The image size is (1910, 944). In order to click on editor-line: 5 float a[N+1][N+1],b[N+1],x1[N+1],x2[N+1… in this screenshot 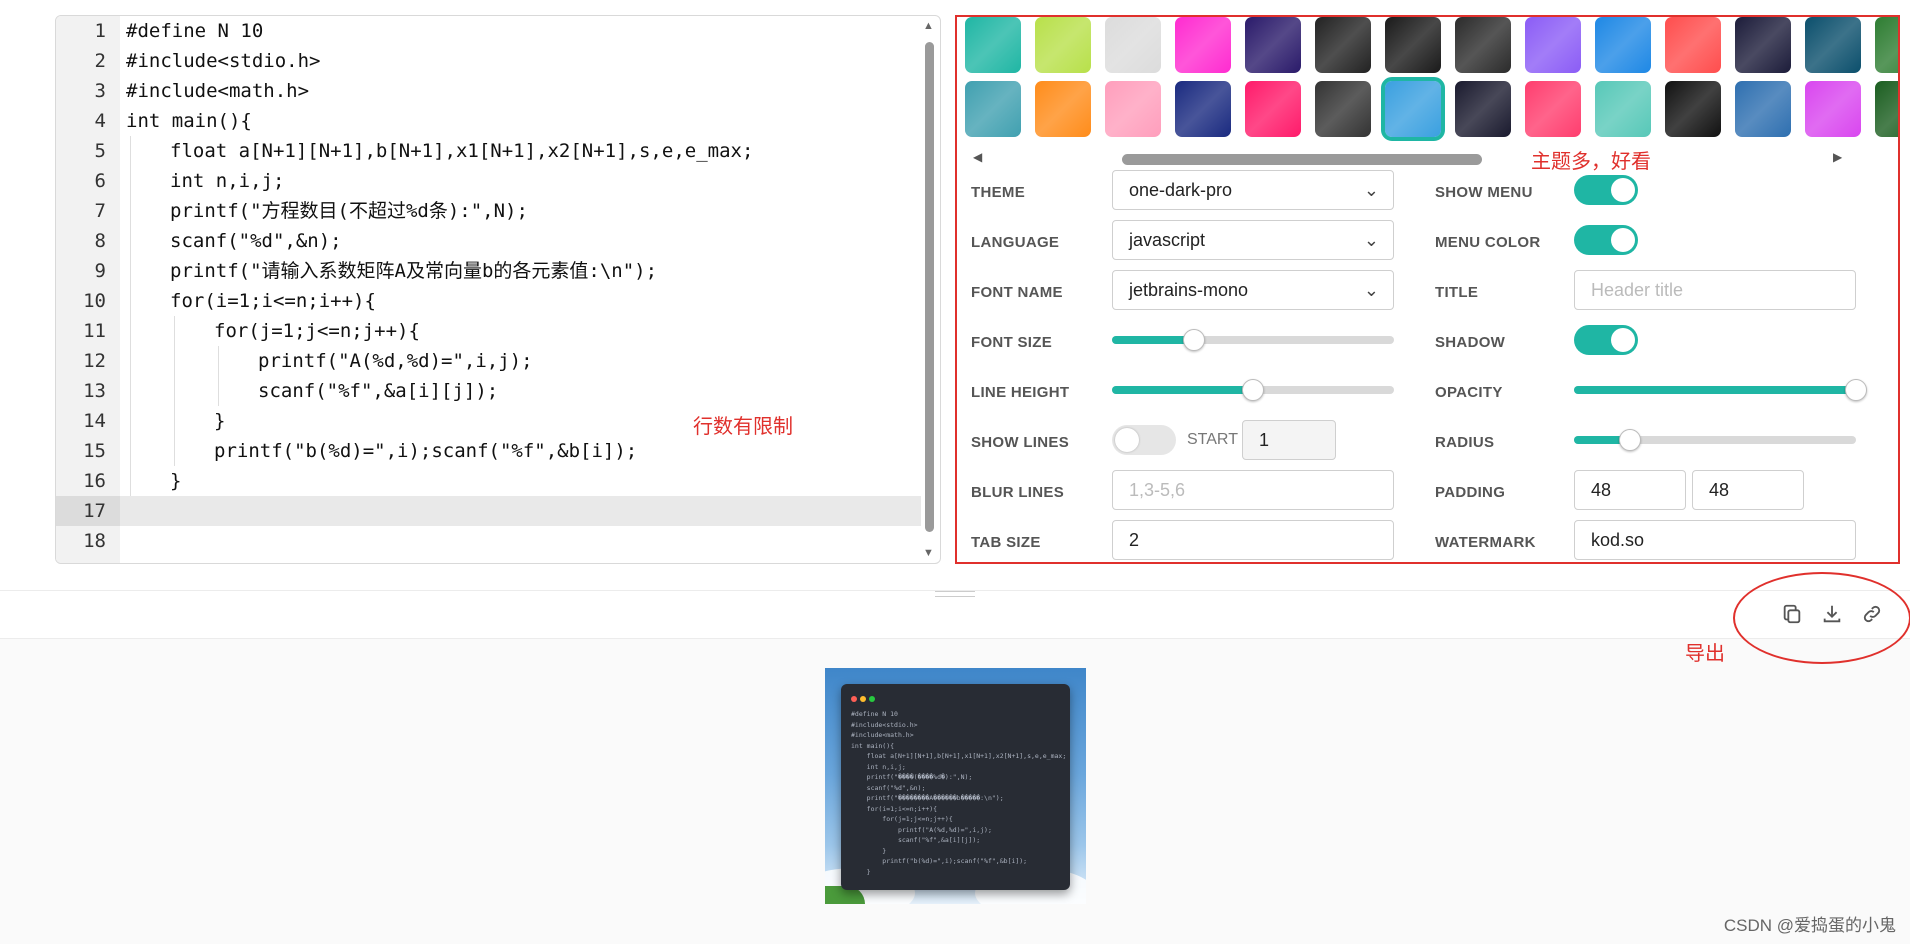, I will do `click(488, 151)`.